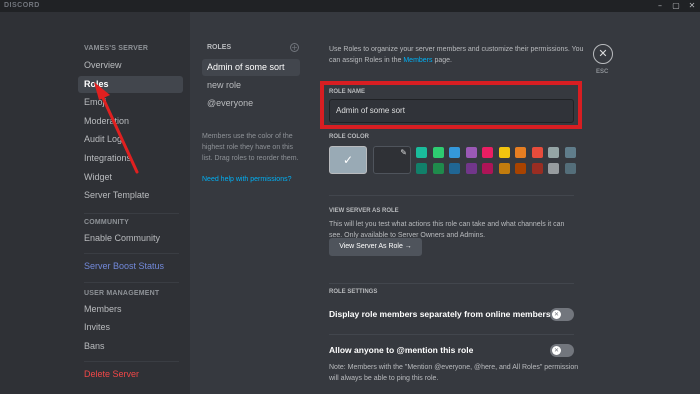  Describe the element at coordinates (130, 374) in the screenshot. I see `sidebar-item-delete-server: Delete Server` at that location.